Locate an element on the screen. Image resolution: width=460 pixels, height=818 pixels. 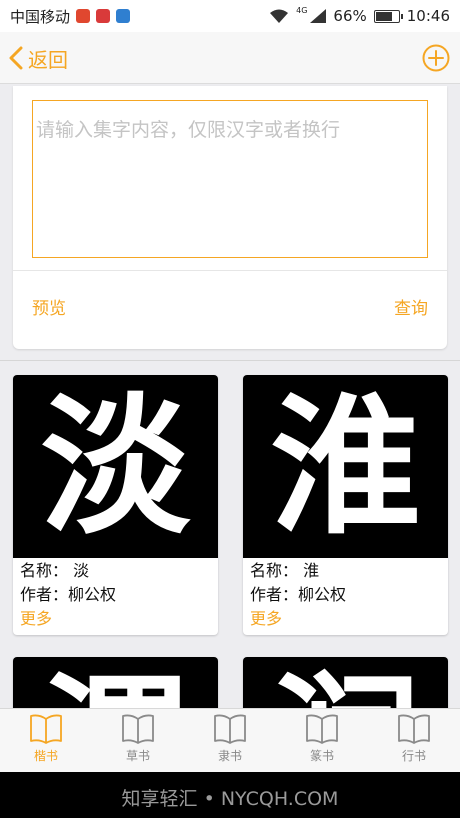
carrier-label: 中国移动 is located at coordinates (40, 16).